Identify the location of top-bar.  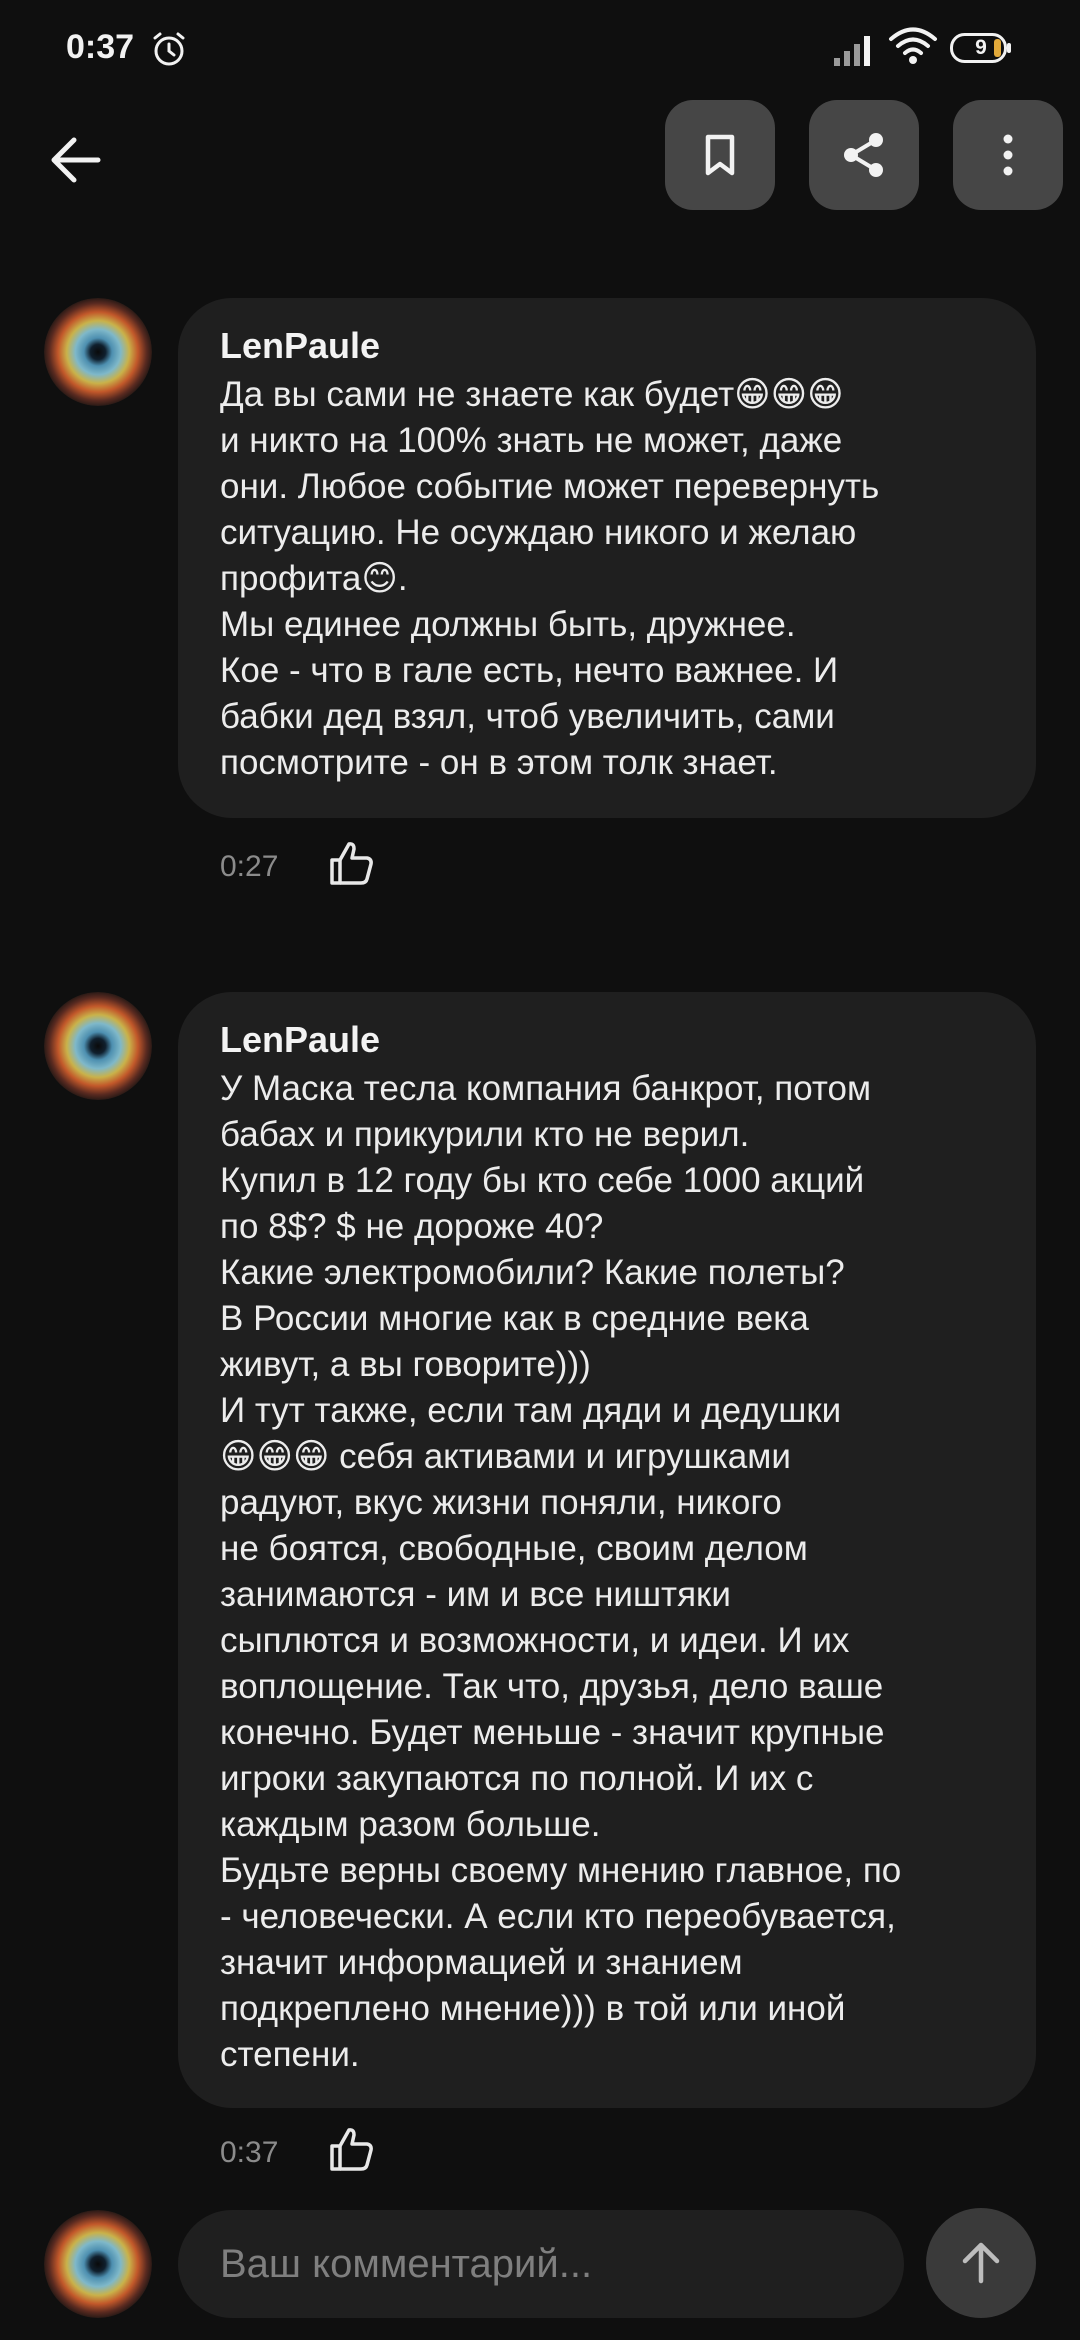
(540, 160).